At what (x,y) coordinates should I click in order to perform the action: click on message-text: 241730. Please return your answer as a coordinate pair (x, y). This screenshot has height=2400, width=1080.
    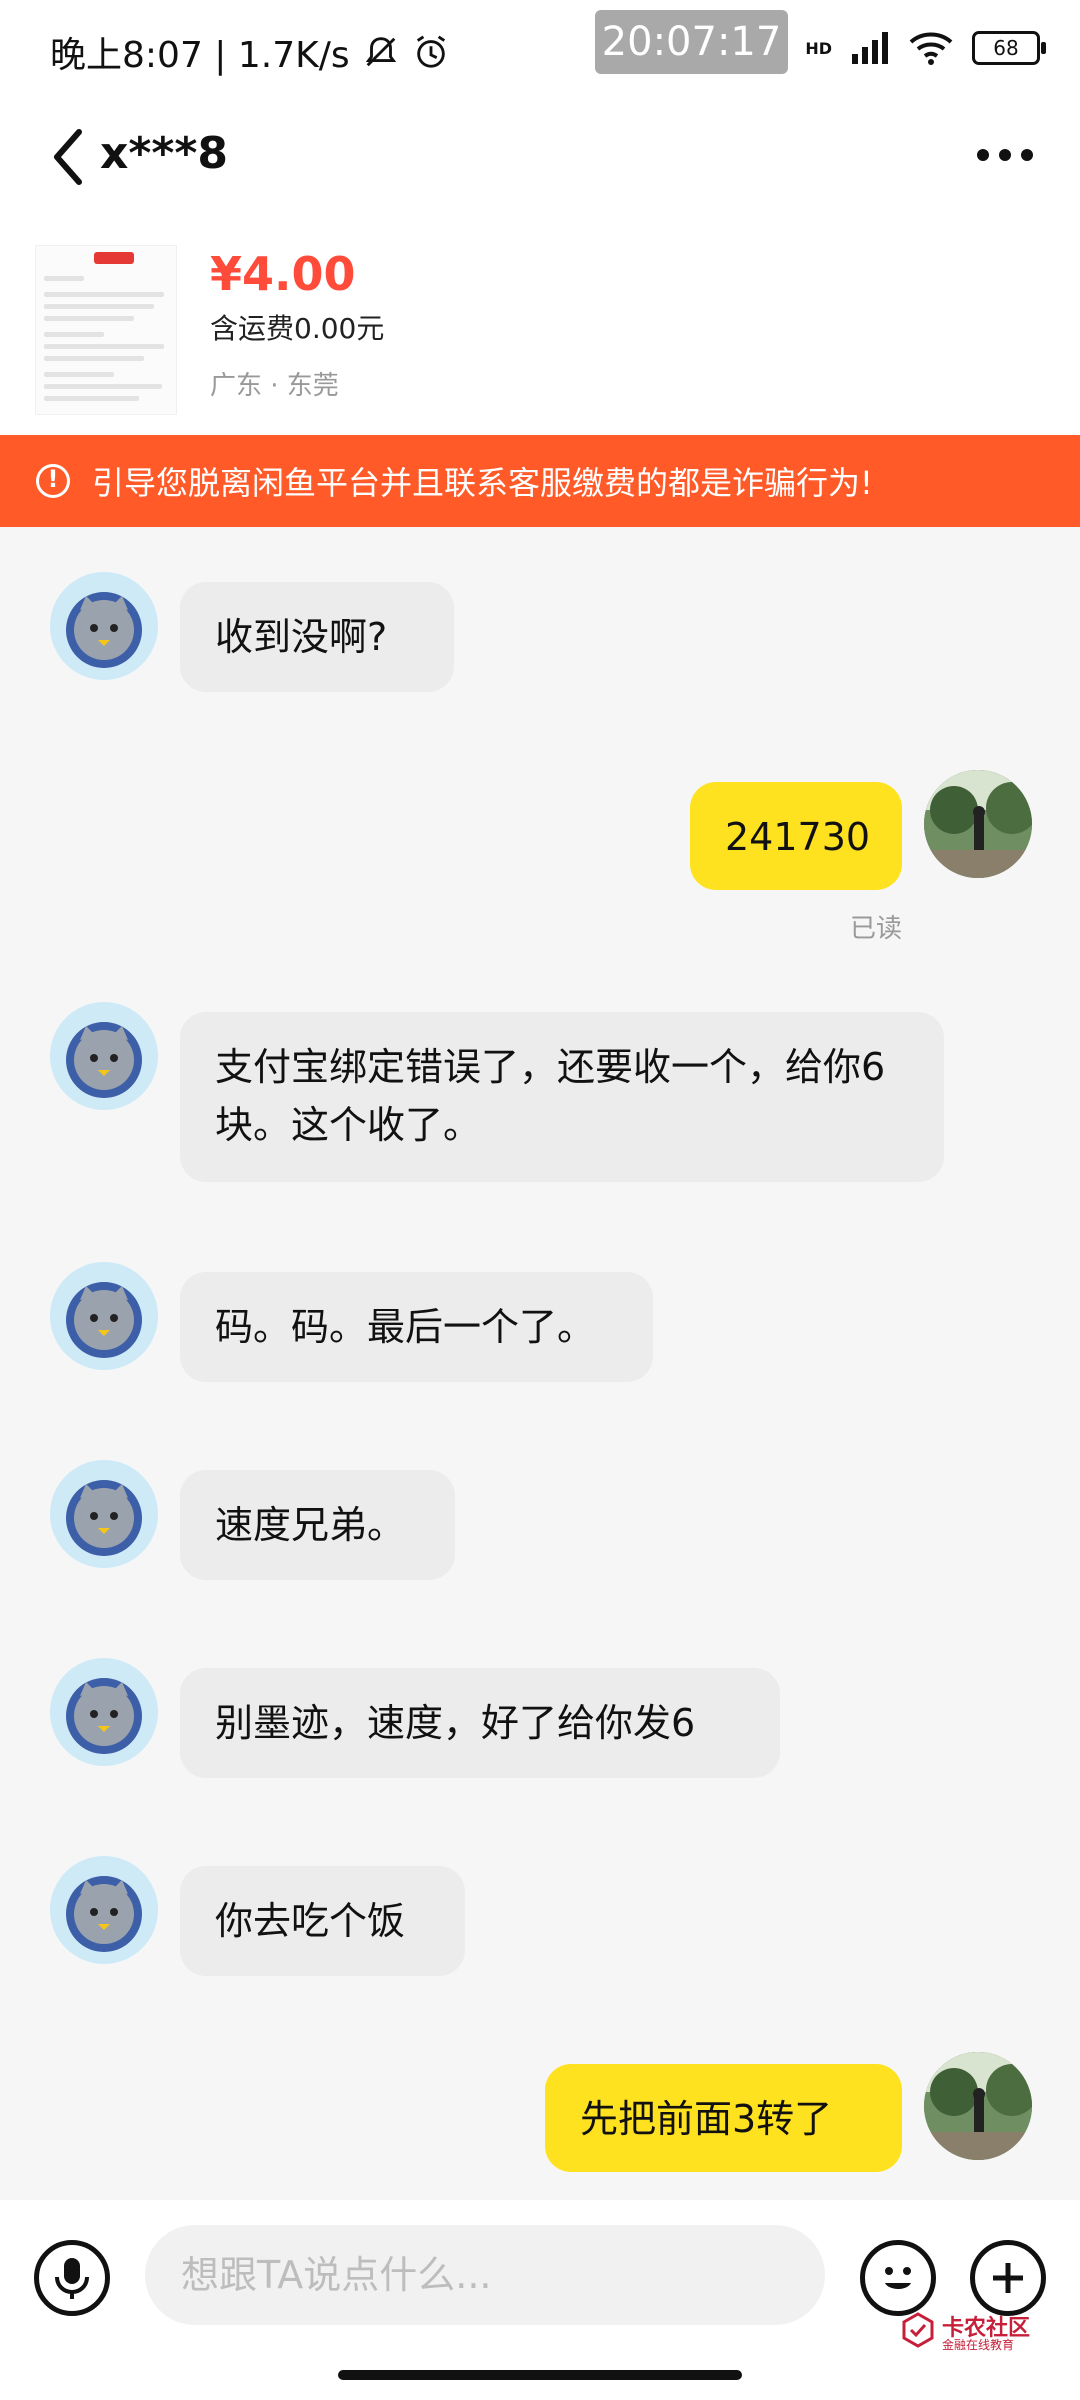
    Looking at the image, I should click on (798, 837).